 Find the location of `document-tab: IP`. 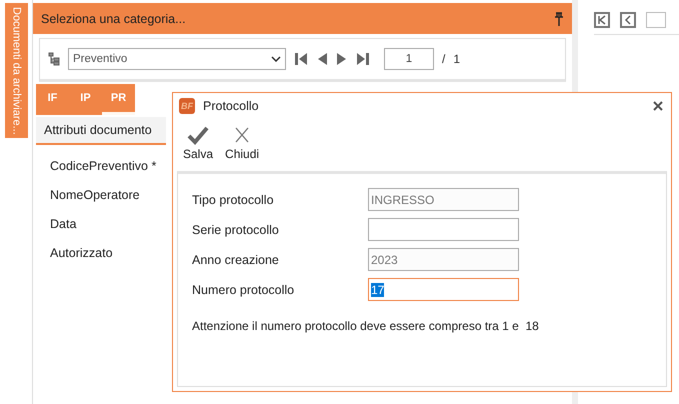

document-tab: IP is located at coordinates (85, 99).